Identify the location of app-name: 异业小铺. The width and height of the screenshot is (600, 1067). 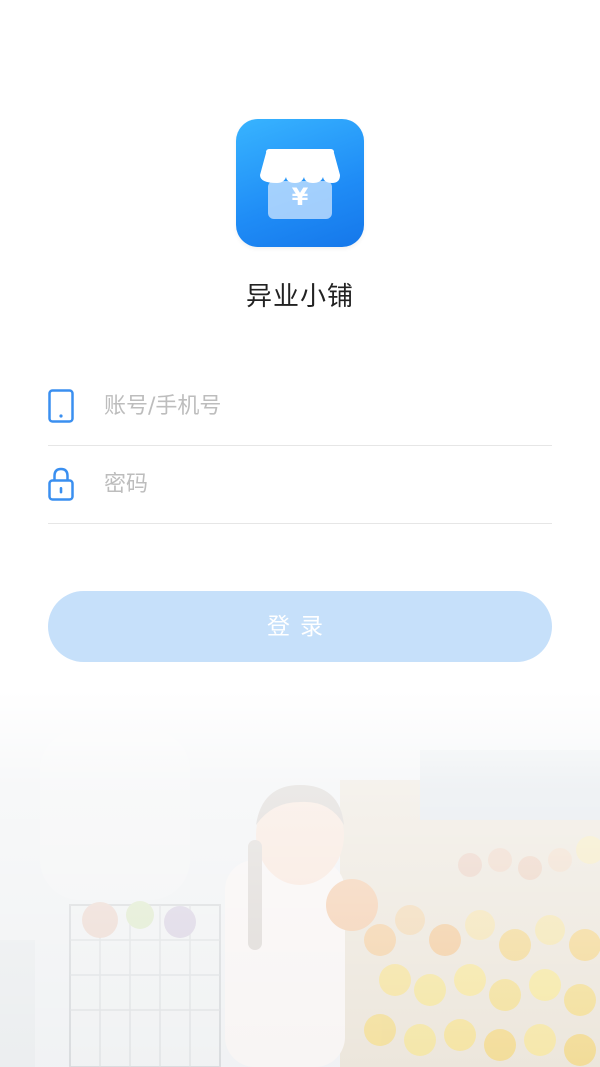
(299, 297).